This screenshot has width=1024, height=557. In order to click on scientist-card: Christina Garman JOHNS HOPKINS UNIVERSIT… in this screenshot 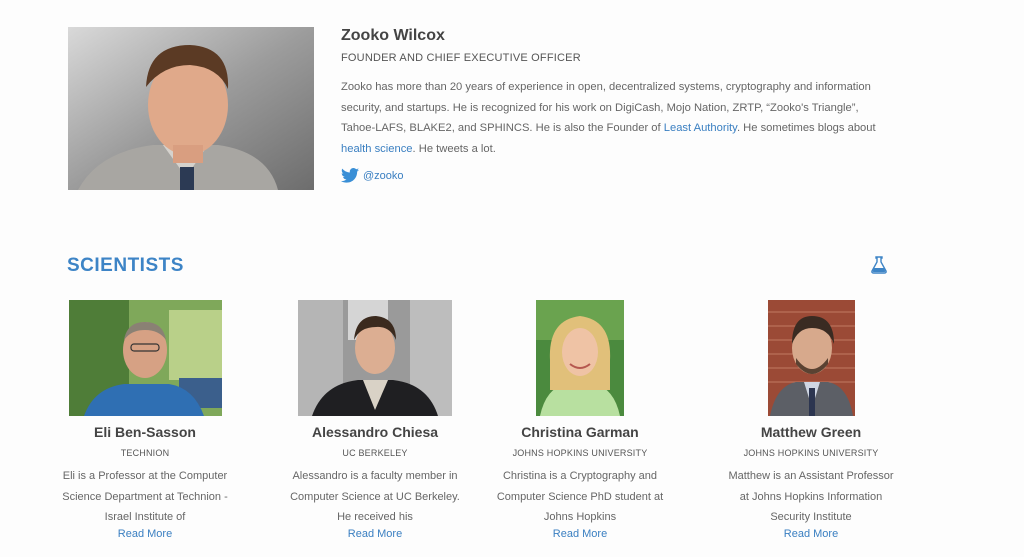, I will do `click(580, 420)`.